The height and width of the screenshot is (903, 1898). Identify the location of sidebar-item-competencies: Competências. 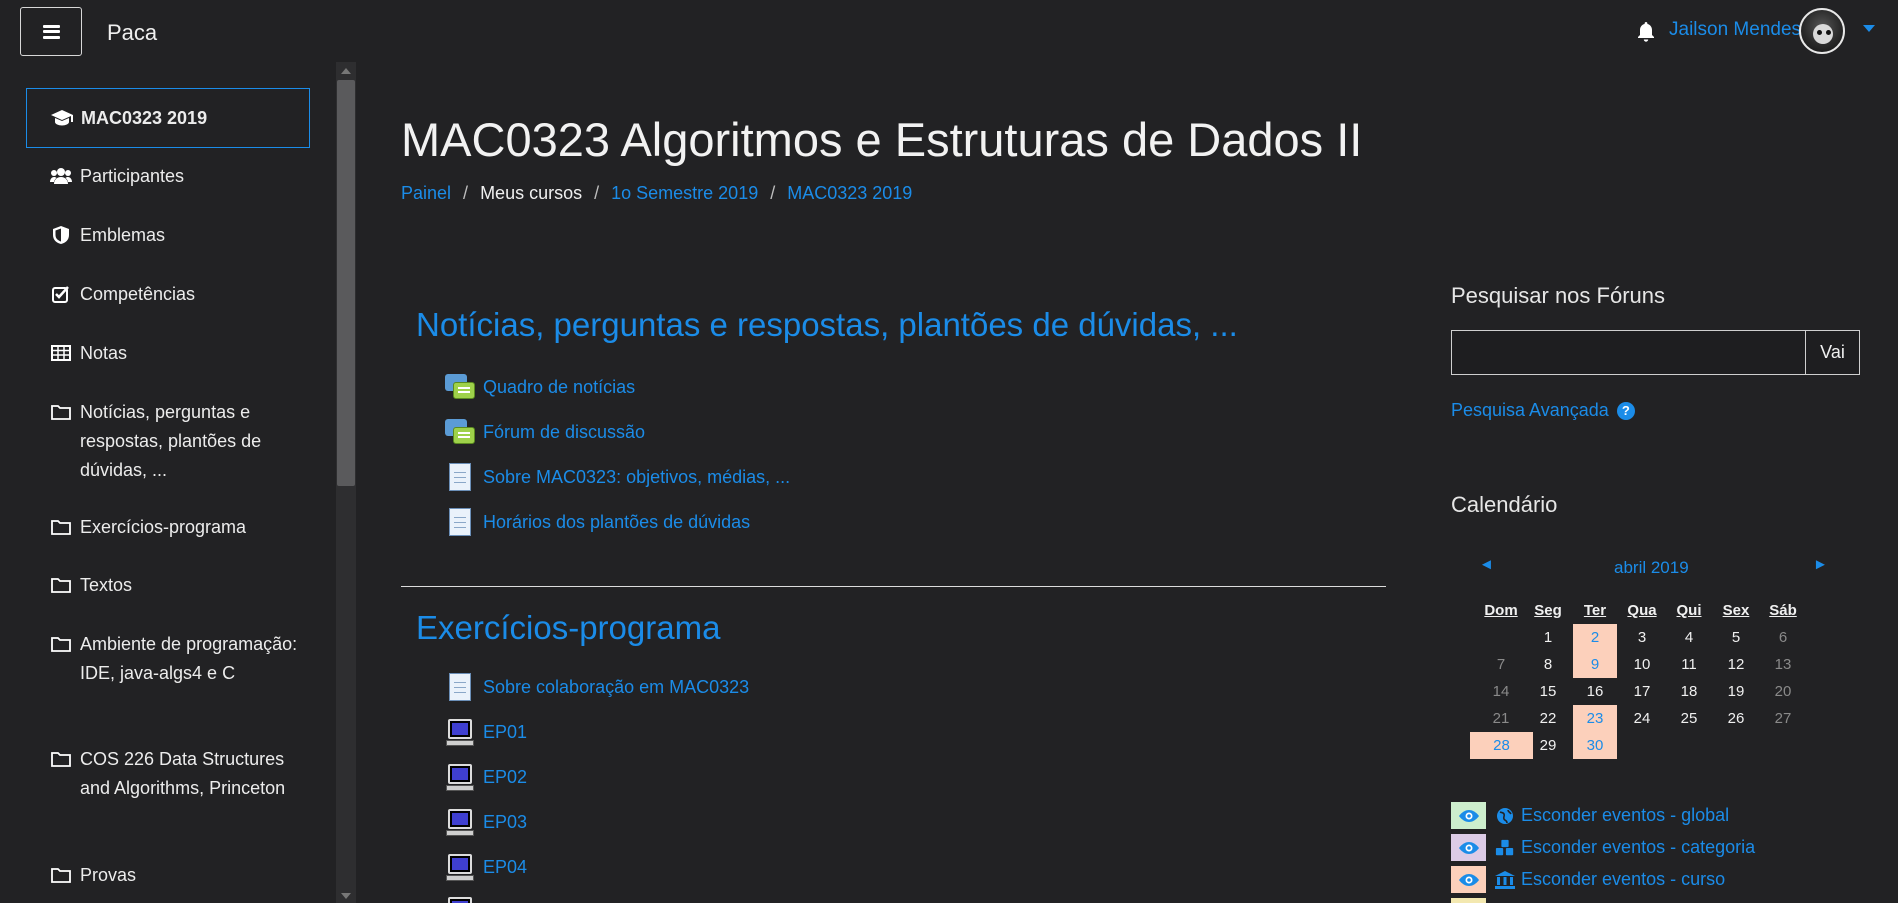
(168, 294).